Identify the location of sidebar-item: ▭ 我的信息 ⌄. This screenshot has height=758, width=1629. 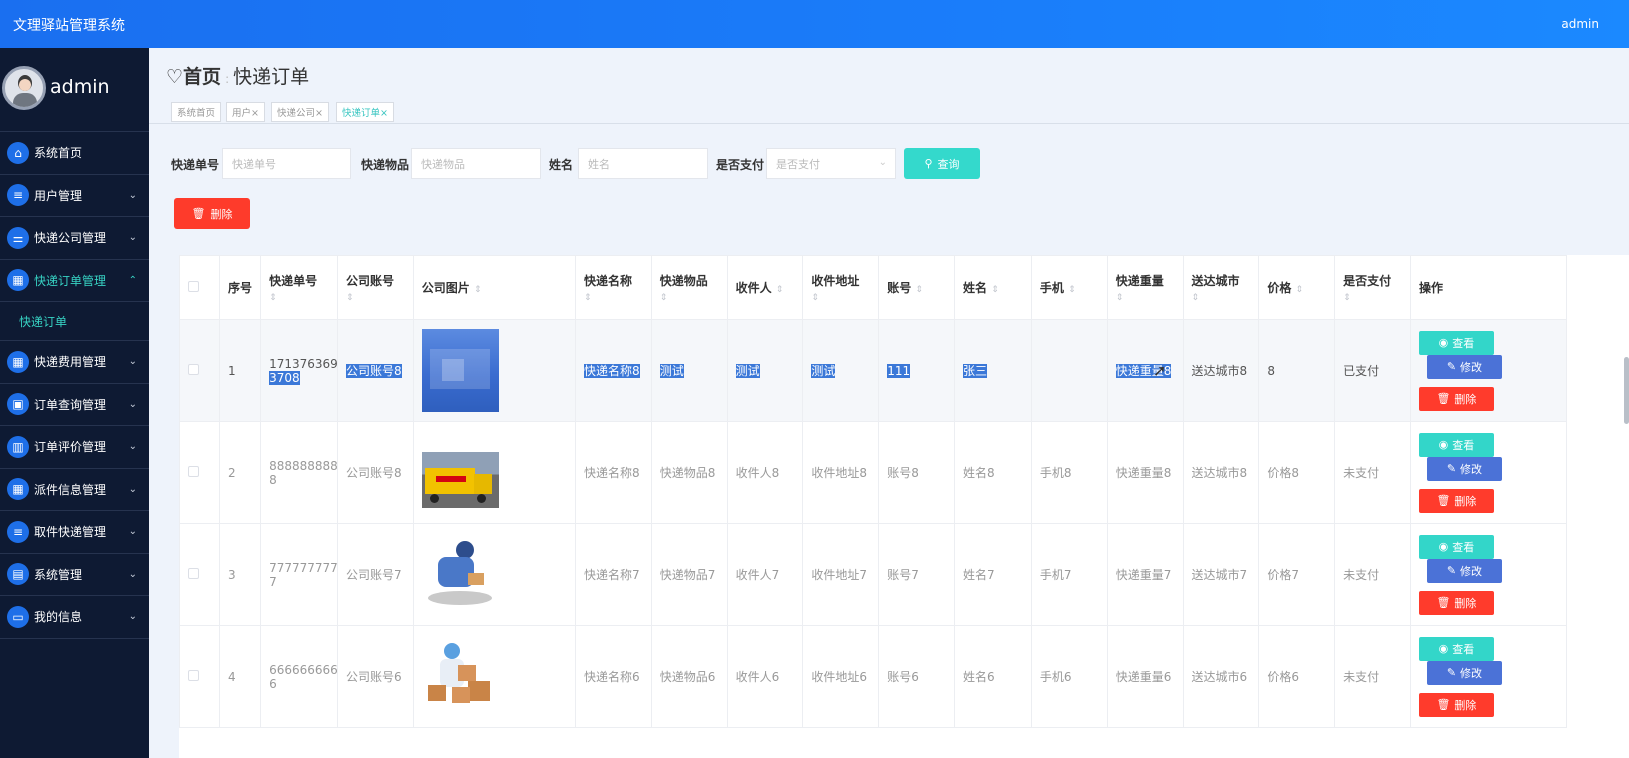
(77, 617).